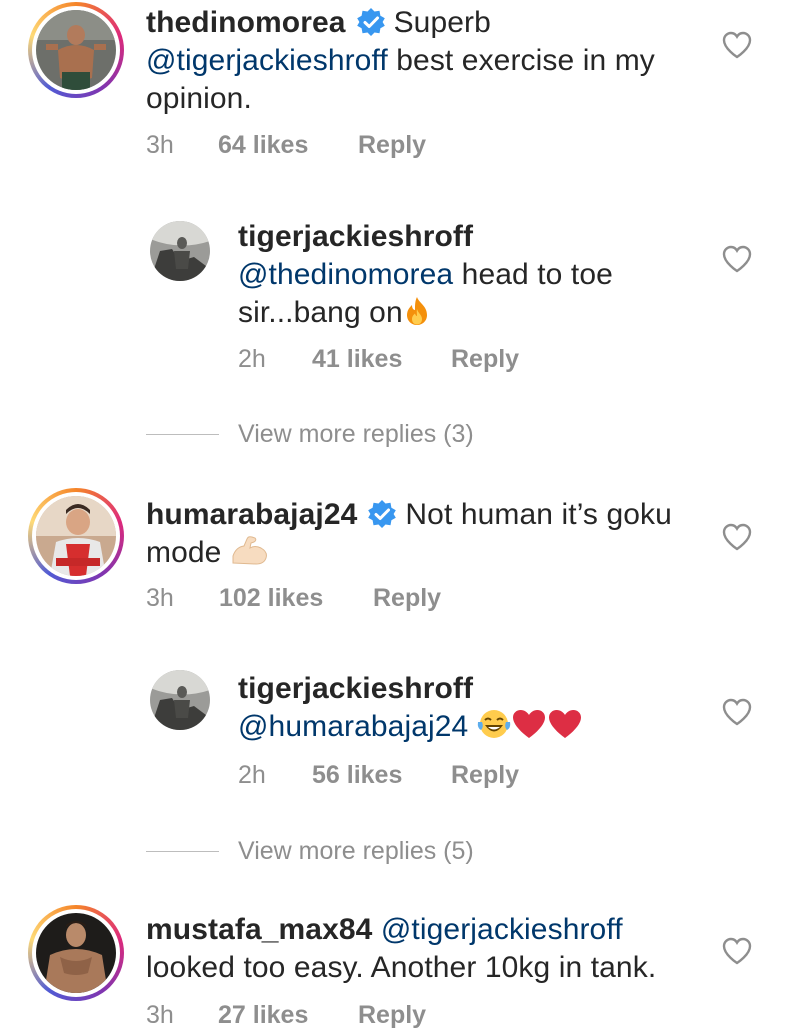 Image resolution: width=800 pixels, height=1036 pixels. I want to click on comment-text: looked too easy. Another 10kg in tank., so click(401, 967).